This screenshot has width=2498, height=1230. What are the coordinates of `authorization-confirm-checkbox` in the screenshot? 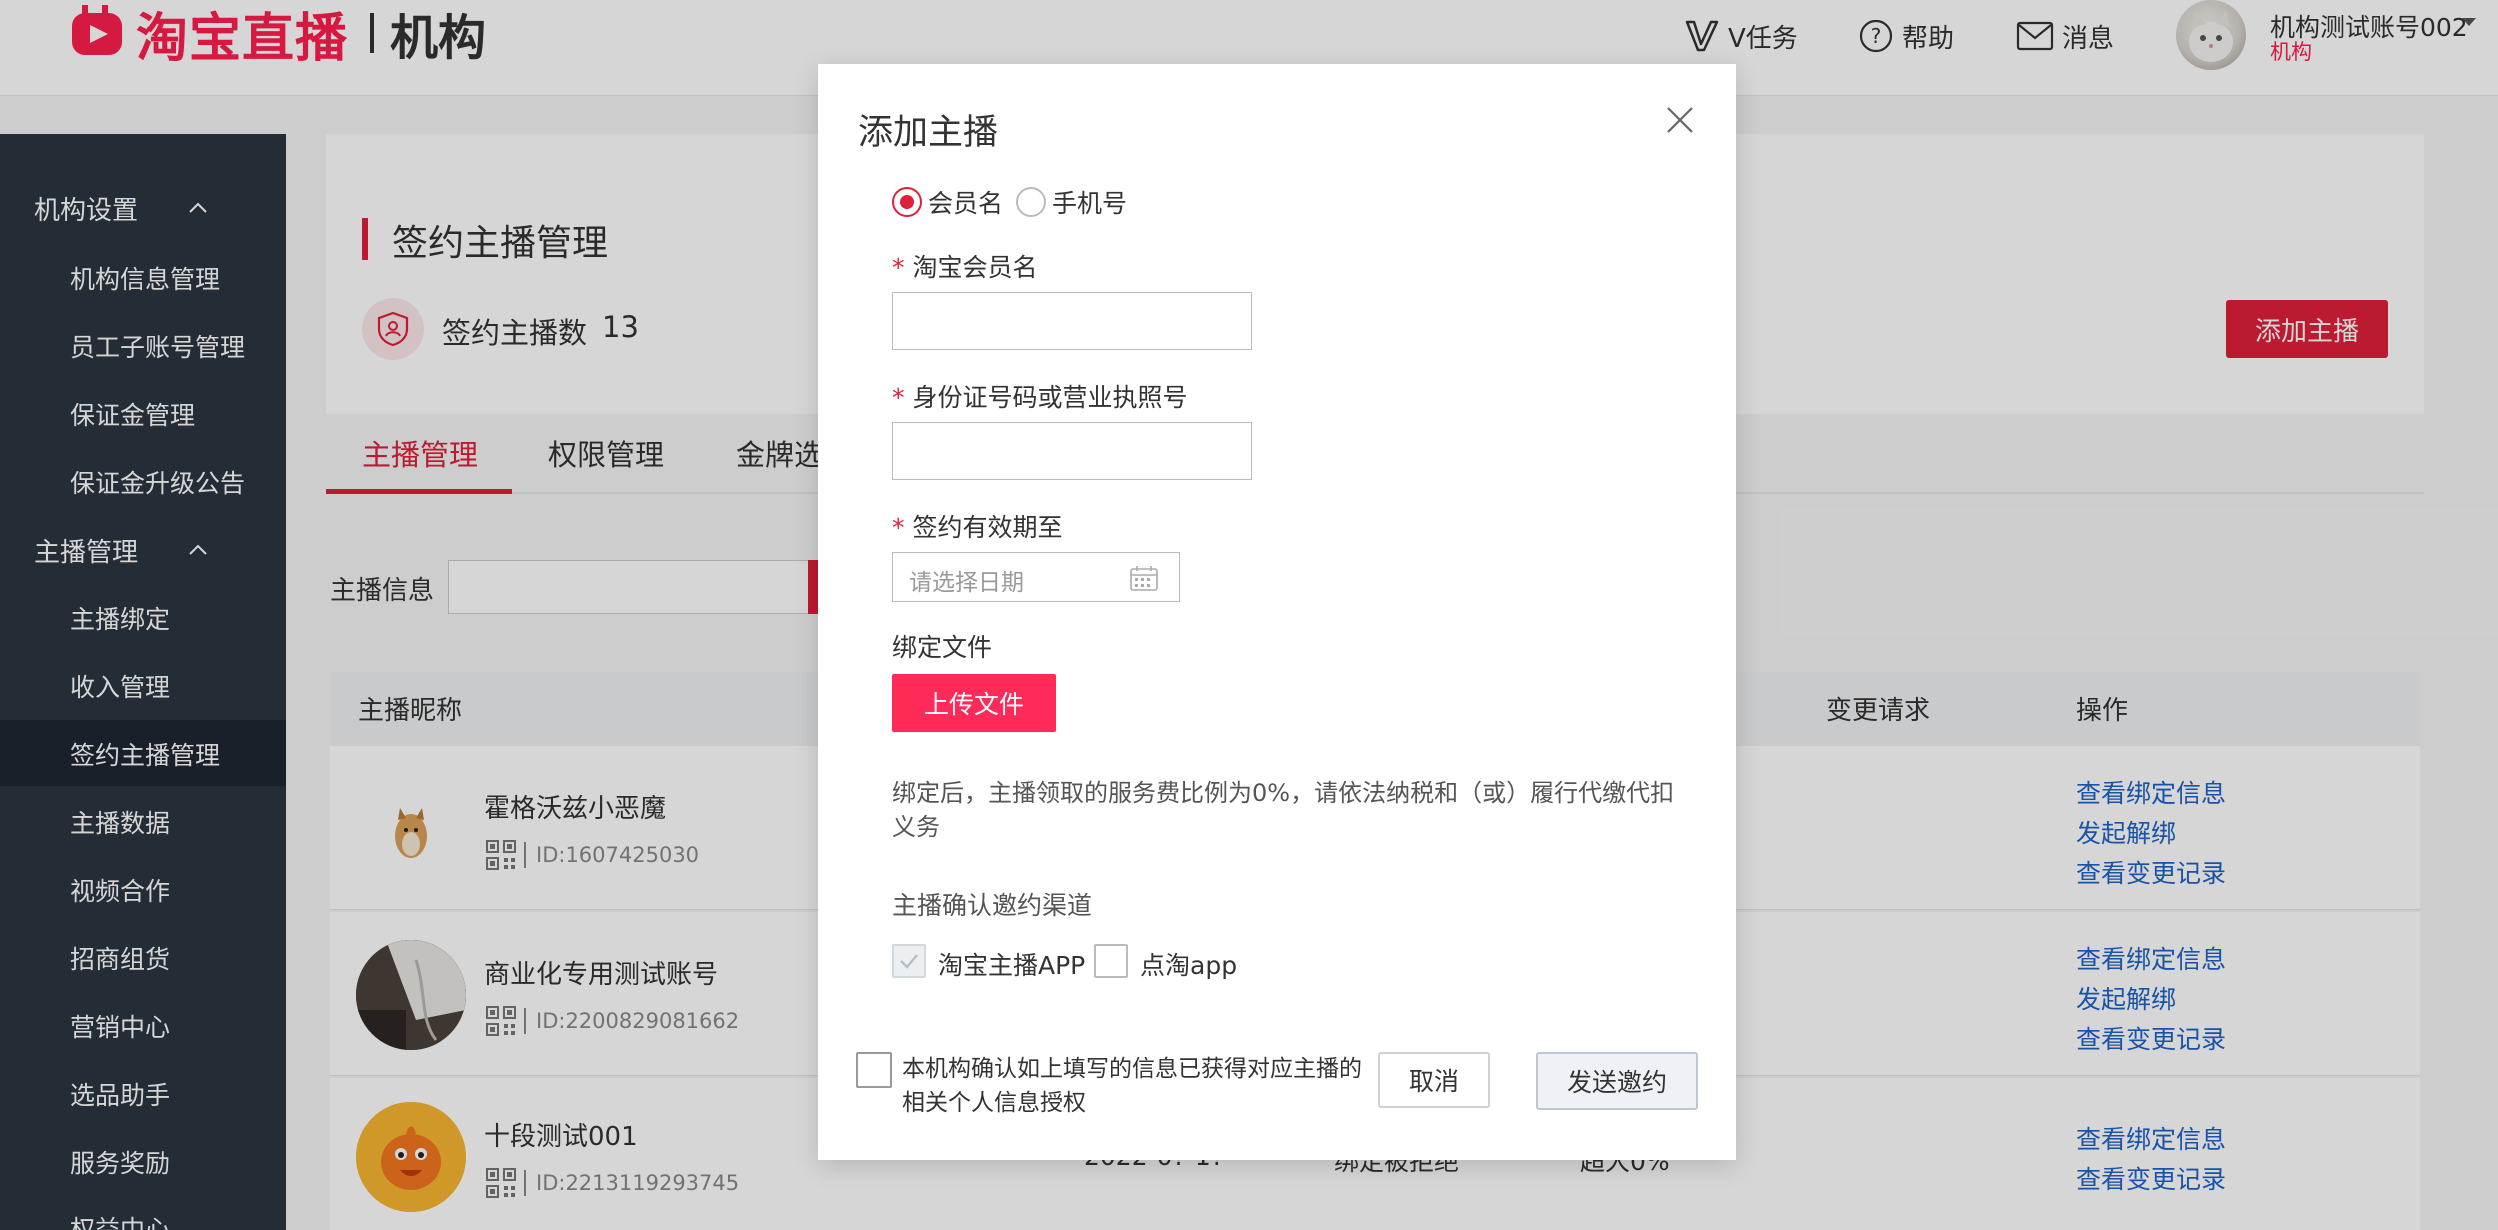 It's located at (874, 1070).